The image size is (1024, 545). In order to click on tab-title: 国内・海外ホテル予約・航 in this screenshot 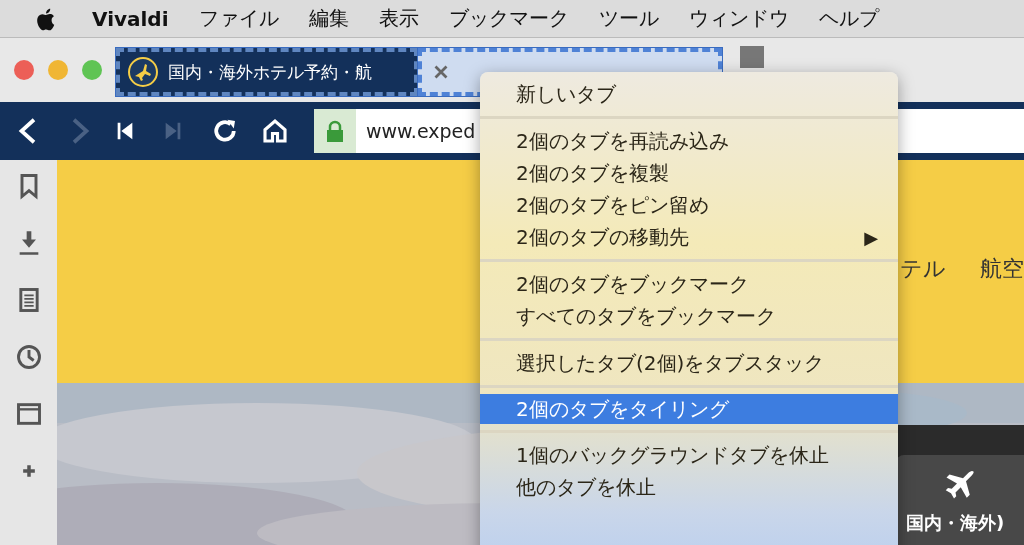, I will do `click(270, 72)`.